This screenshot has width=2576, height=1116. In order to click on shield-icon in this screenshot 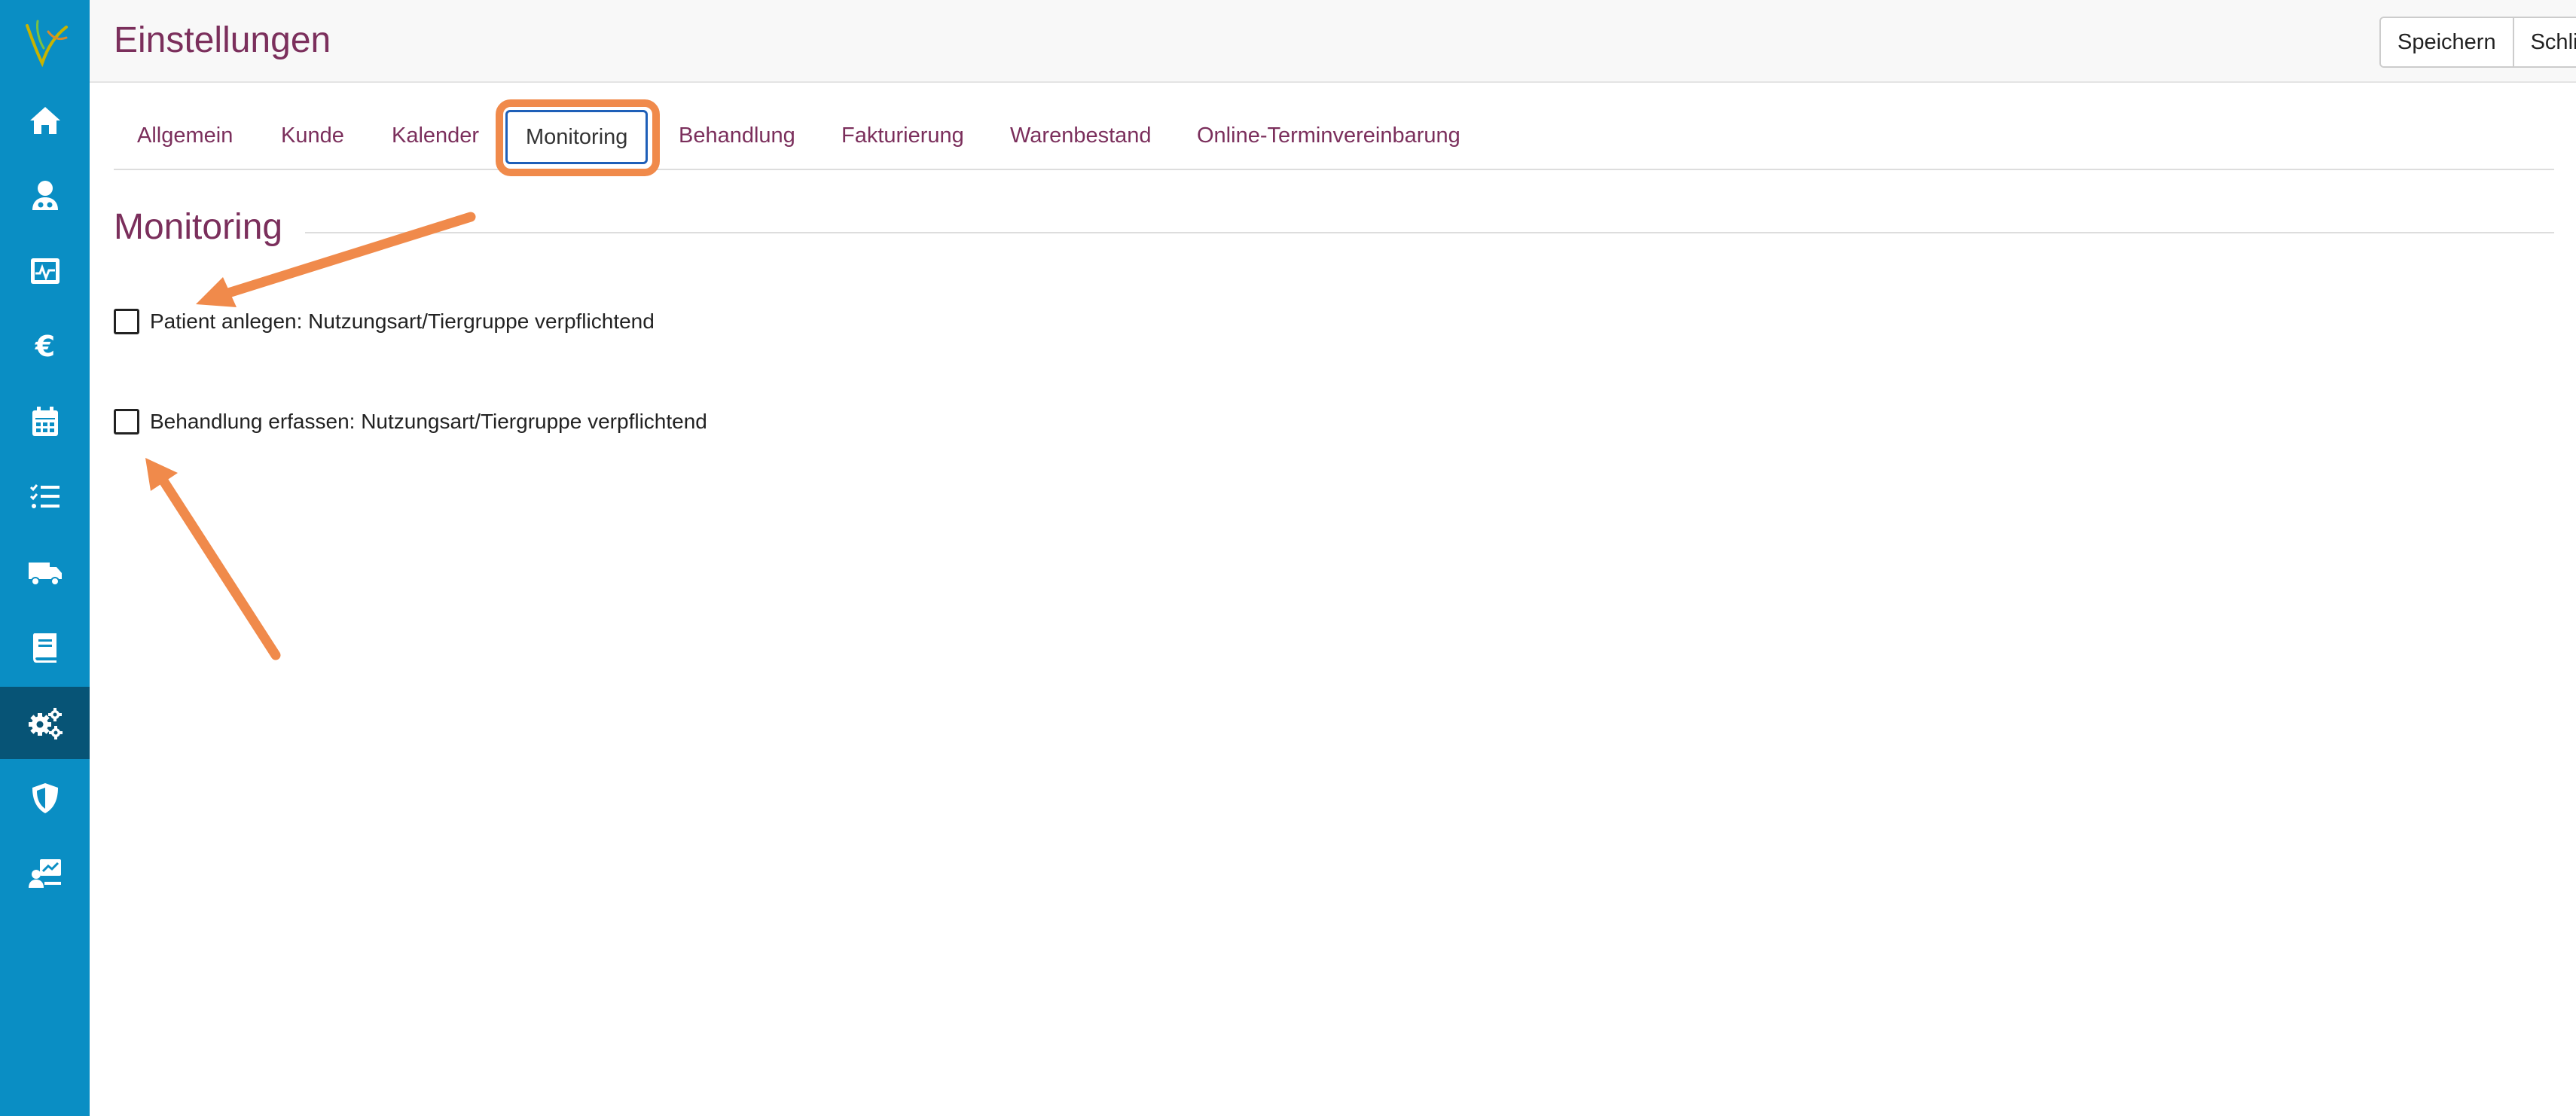, I will do `click(45, 798)`.